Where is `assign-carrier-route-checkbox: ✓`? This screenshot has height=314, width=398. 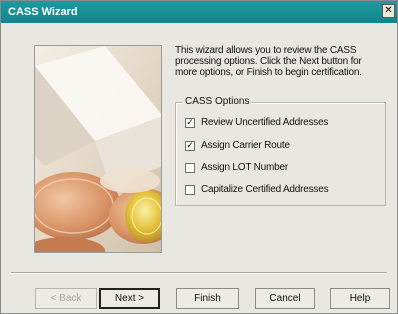 assign-carrier-route-checkbox: ✓ is located at coordinates (190, 146).